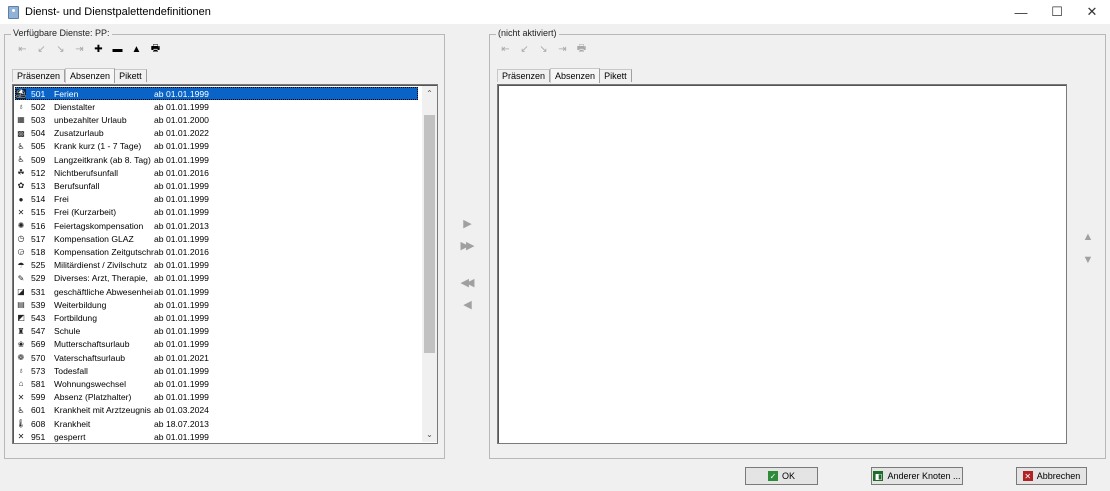 Image resolution: width=1110 pixels, height=491 pixels. Describe the element at coordinates (216, 370) in the screenshot. I see `list-item: ♁ 573 Todesfall ab 01.01.1999` at that location.